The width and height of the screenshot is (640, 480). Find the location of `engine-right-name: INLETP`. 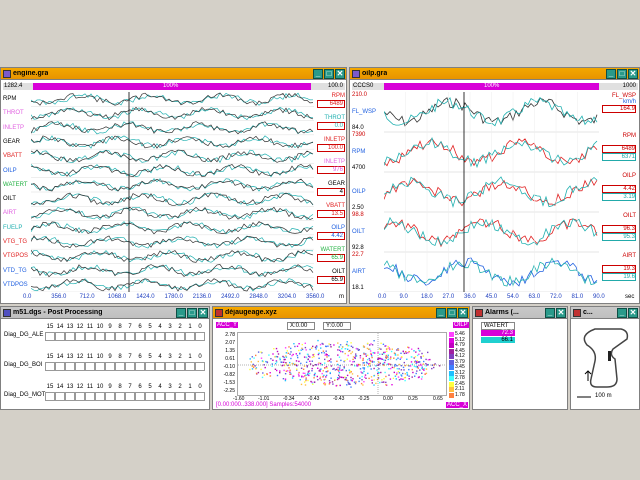

engine-right-name: INLETP is located at coordinates (334, 162).